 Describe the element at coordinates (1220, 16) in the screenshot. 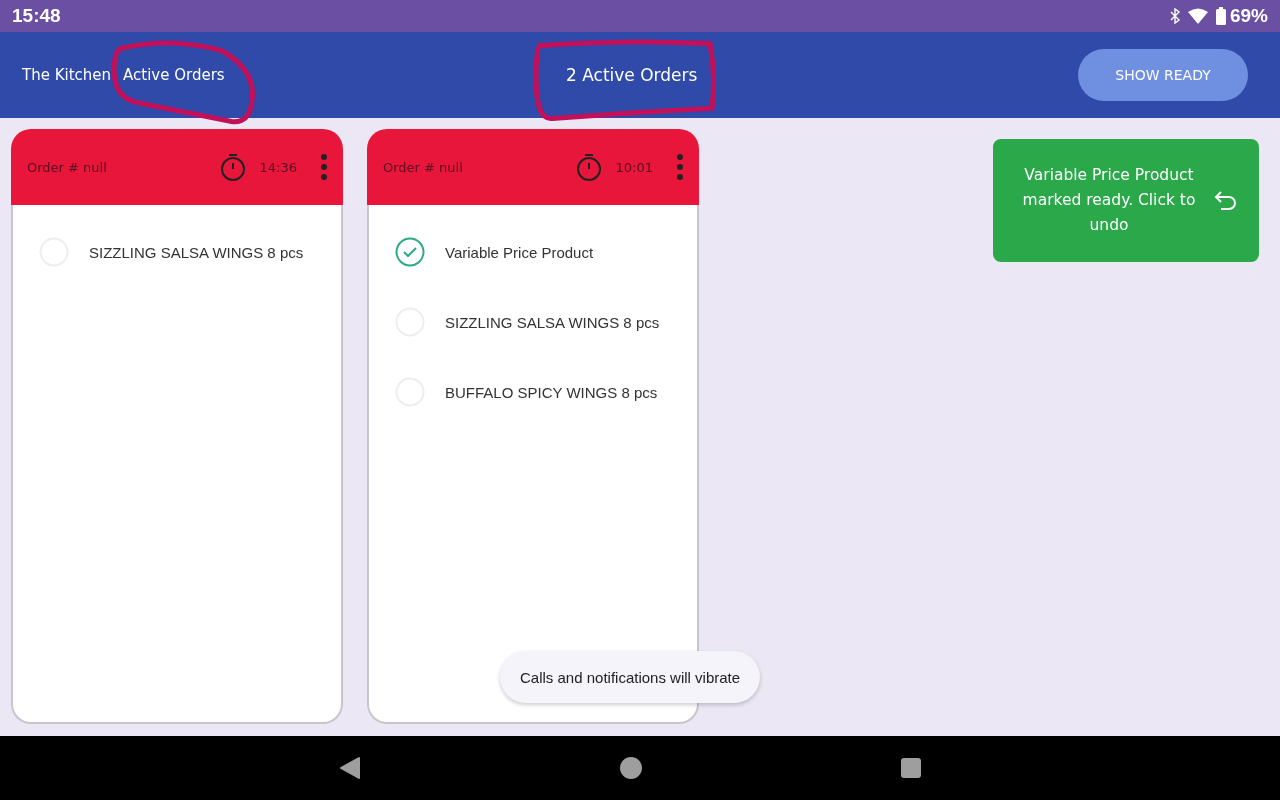

I see `battery-icon` at that location.